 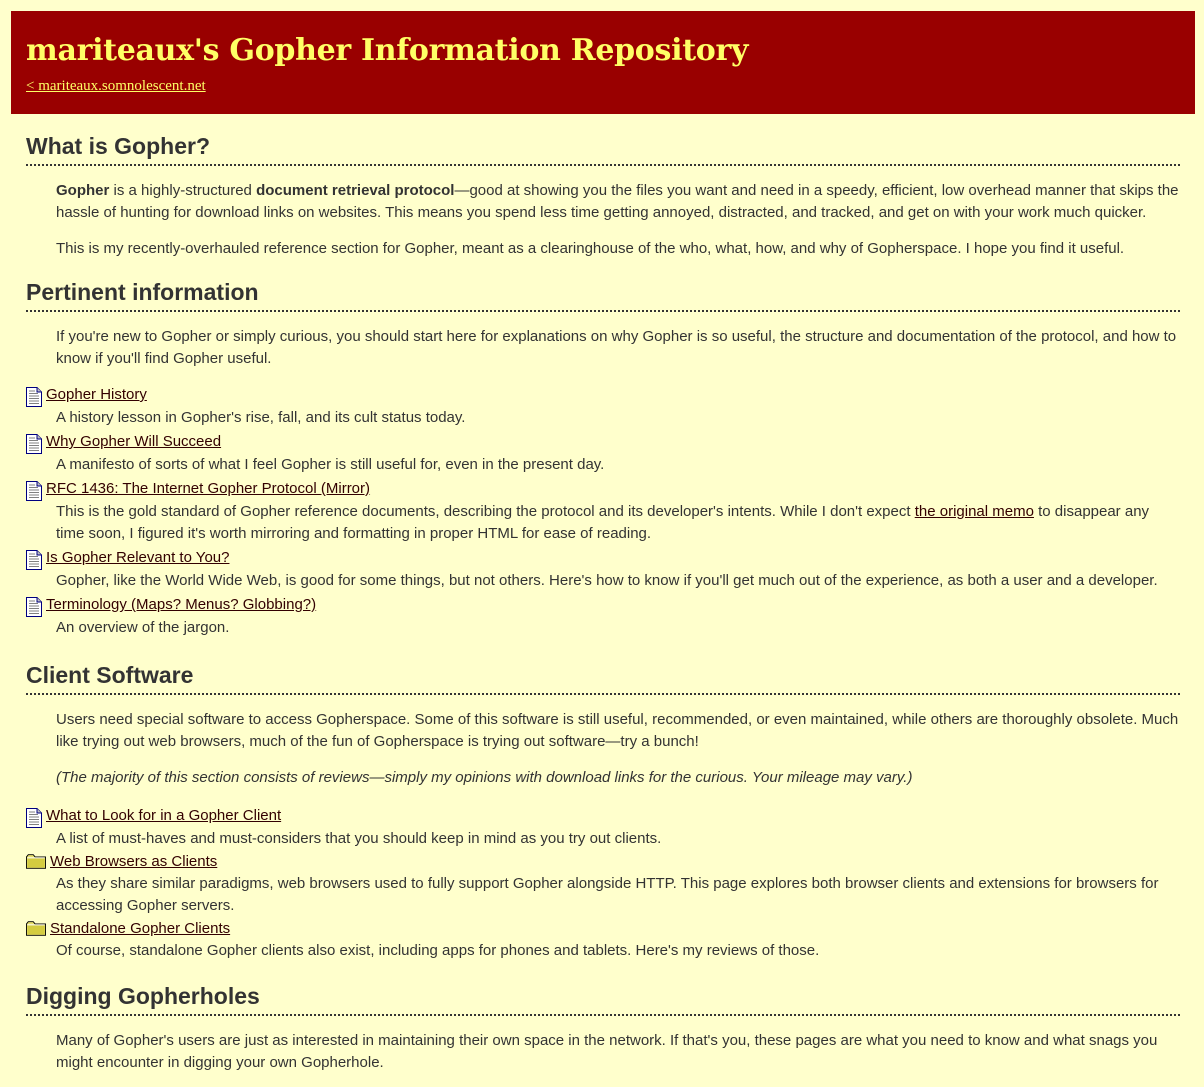 I want to click on link-standalone-gopher-clients: Standalone Gopher Clients, so click(x=140, y=928).